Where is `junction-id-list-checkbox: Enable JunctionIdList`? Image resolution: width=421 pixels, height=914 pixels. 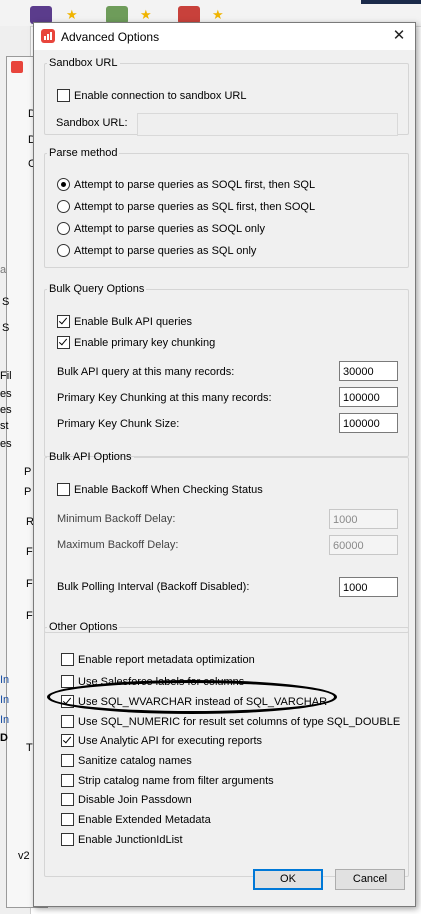
junction-id-list-checkbox: Enable JunctionIdList is located at coordinates (122, 839).